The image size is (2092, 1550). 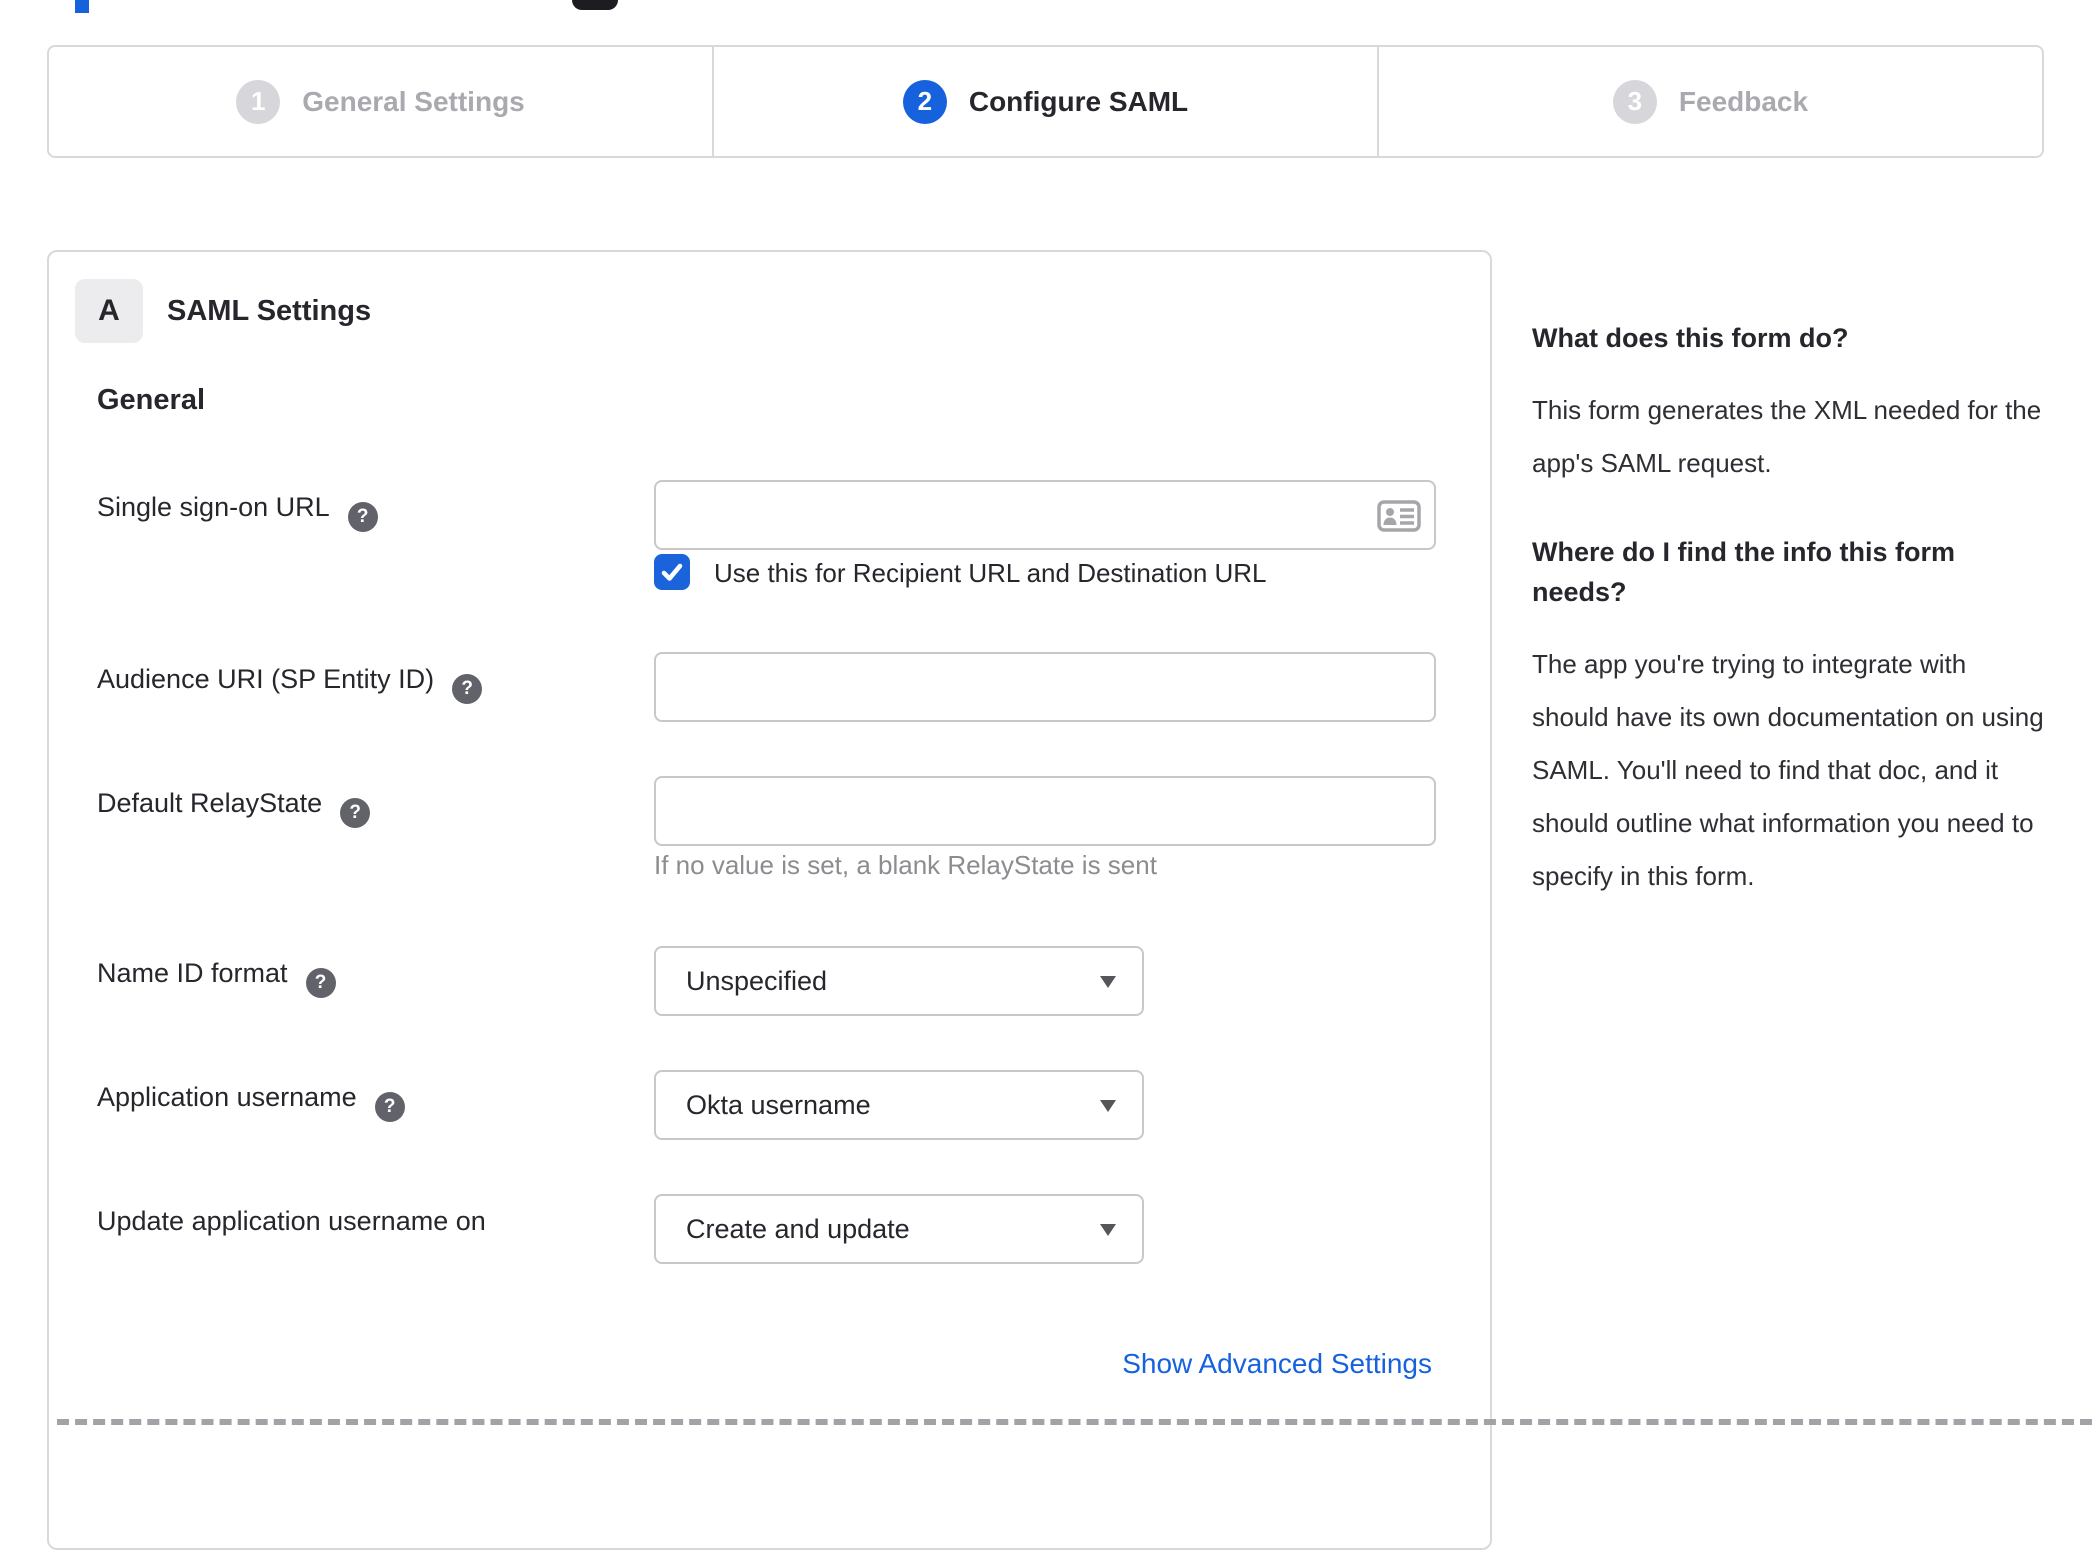 What do you see at coordinates (778, 1105) in the screenshot?
I see `selected-value: Okta username` at bounding box center [778, 1105].